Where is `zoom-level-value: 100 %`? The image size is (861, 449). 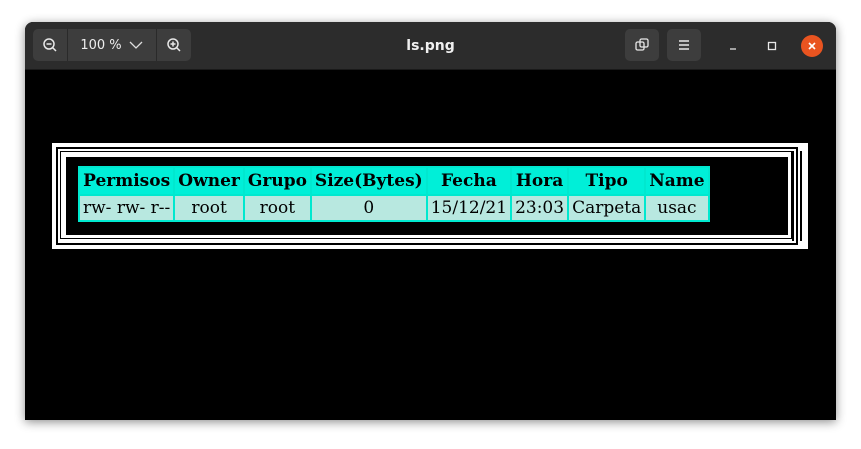
zoom-level-value: 100 % is located at coordinates (101, 45).